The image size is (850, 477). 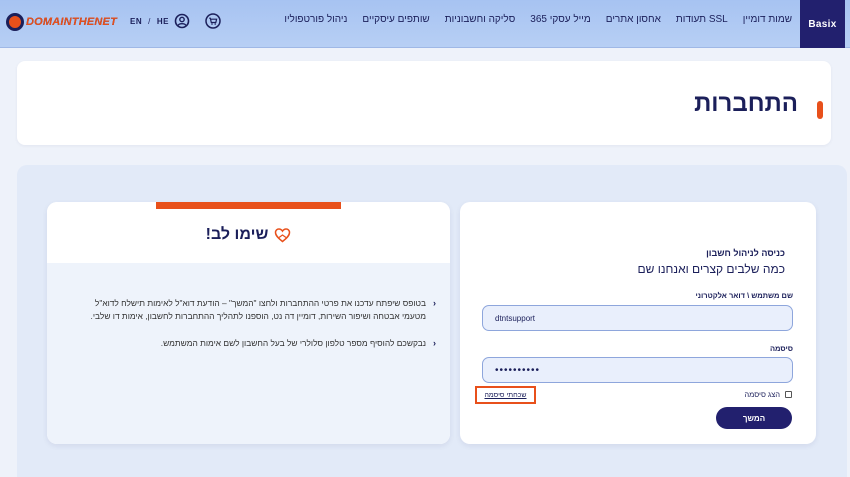 What do you see at coordinates (136, 21) in the screenshot?
I see `lang-en-link: EN` at bounding box center [136, 21].